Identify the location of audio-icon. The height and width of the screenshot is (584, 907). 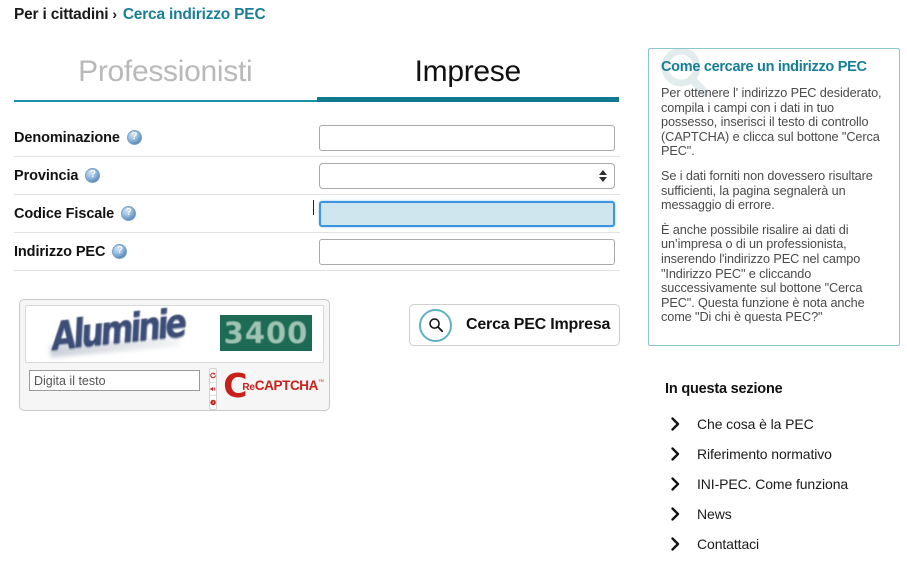
(213, 390).